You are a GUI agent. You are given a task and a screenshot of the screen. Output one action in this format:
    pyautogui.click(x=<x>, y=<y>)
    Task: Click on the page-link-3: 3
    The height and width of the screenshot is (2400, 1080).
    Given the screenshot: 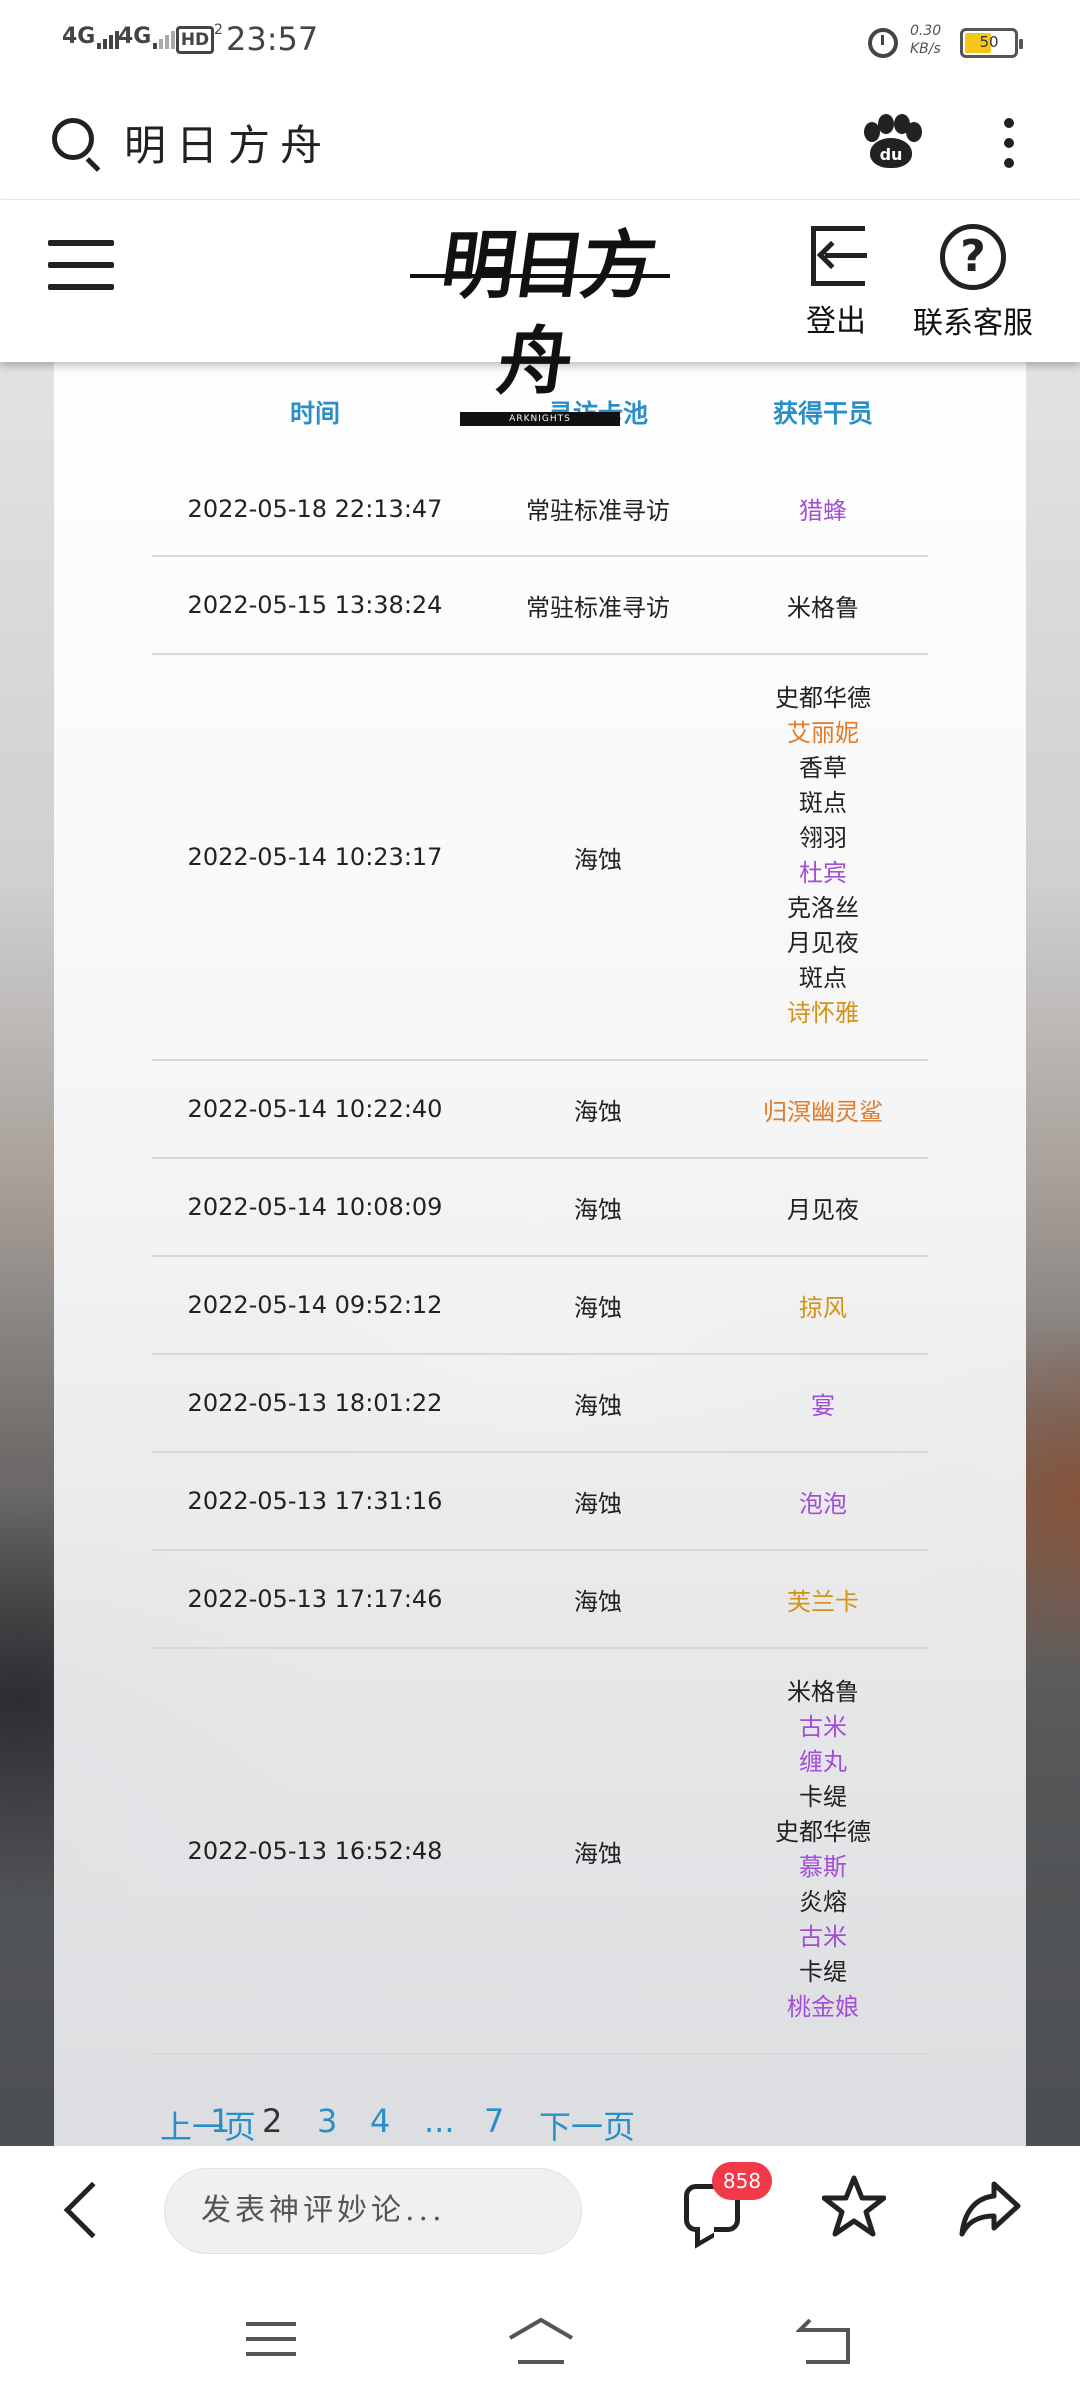 What is the action you would take?
    pyautogui.click(x=327, y=2121)
    